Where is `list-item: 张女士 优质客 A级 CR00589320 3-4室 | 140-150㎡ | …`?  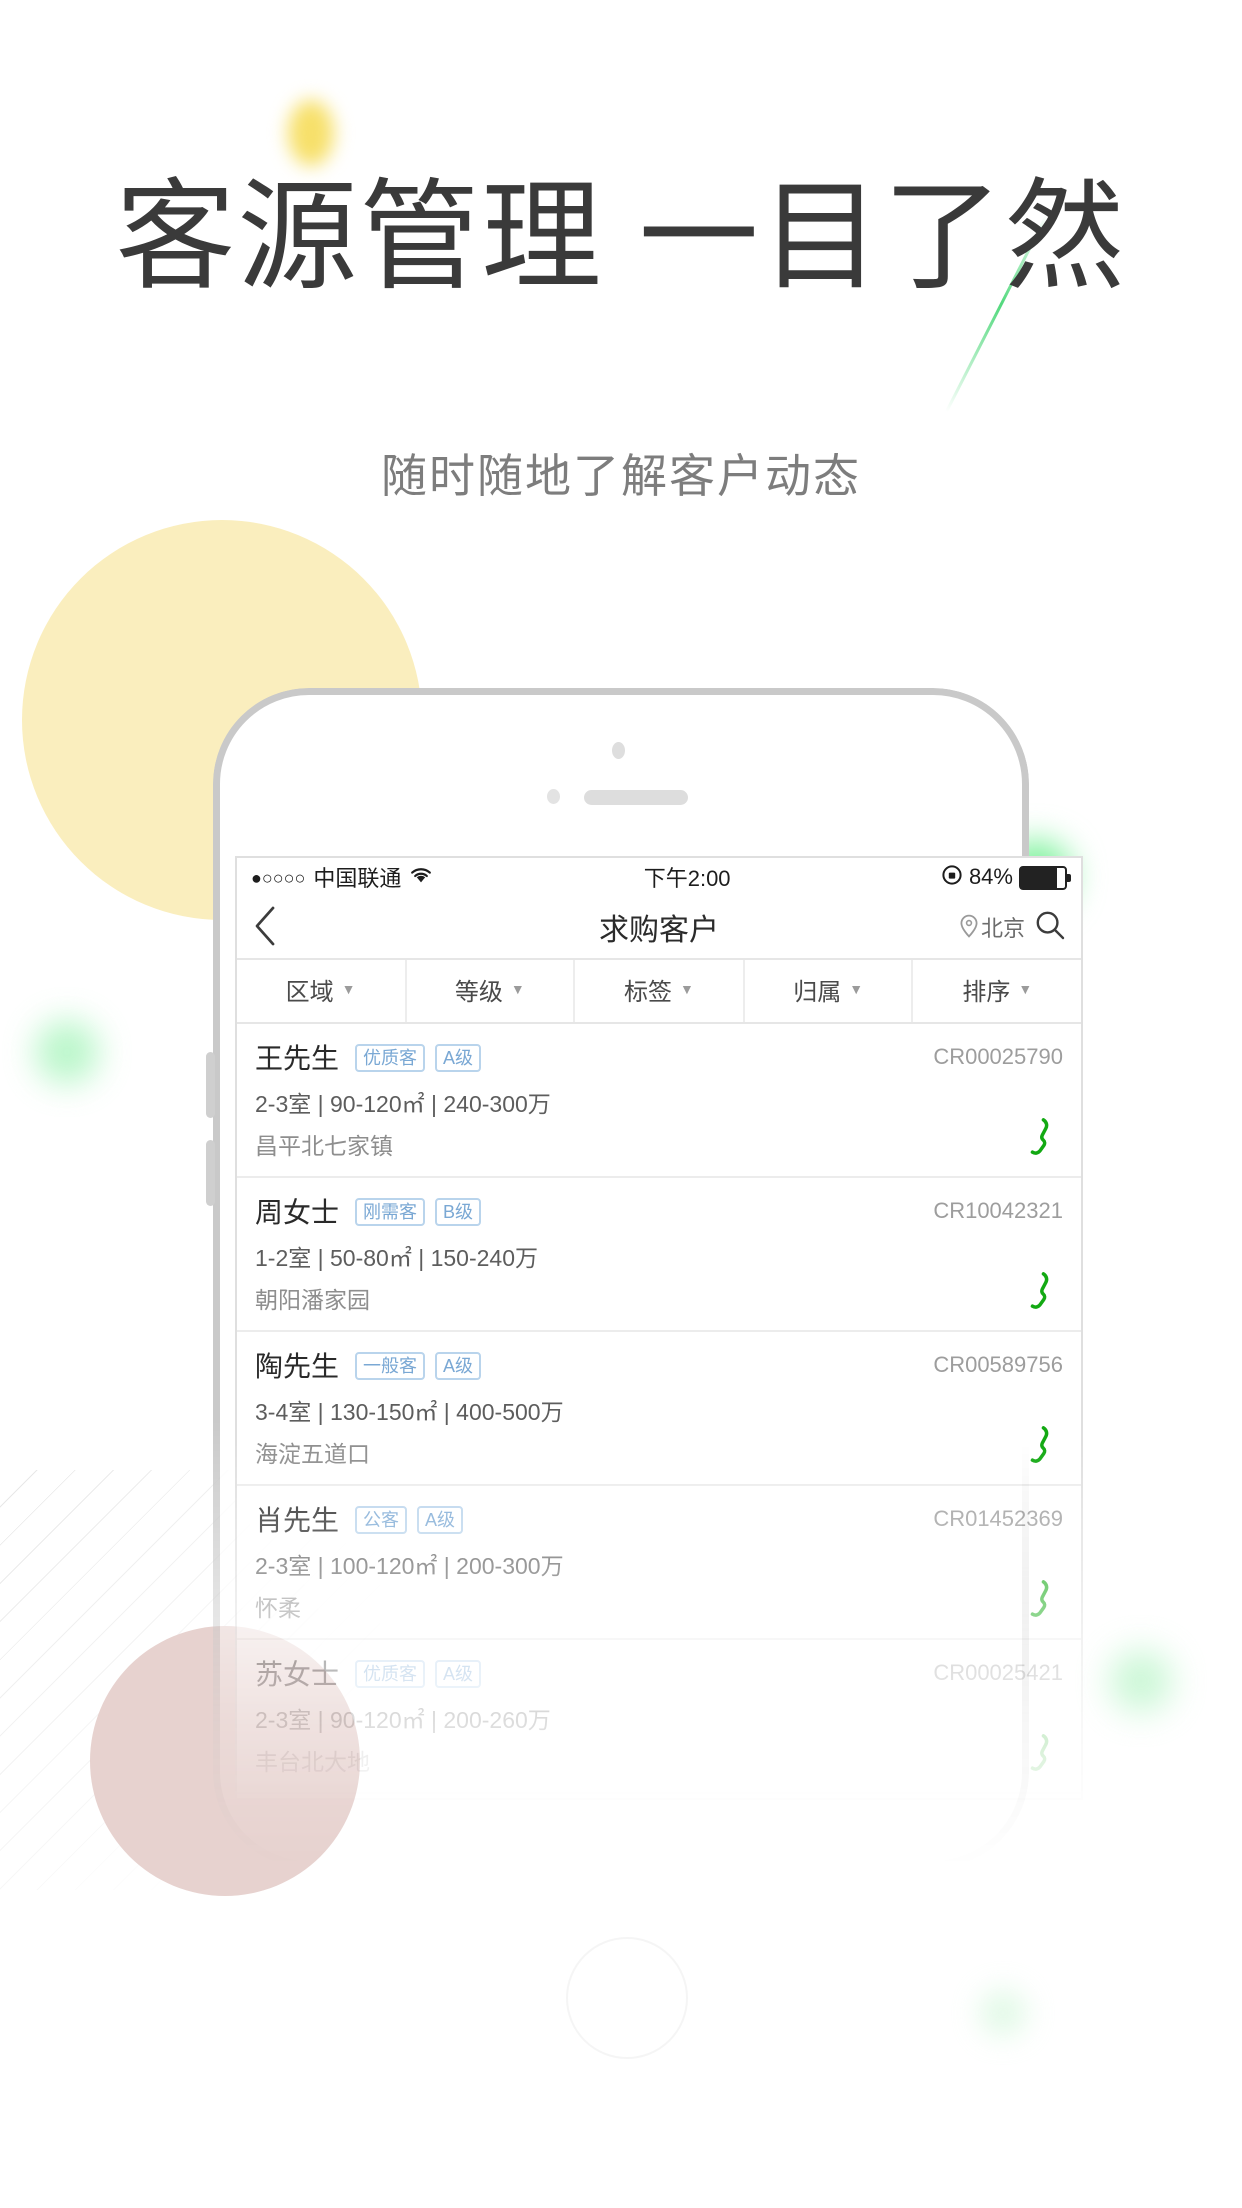
list-item: 张女士 优质客 A级 CR00589320 3-4室 | 140-150㎡ | … is located at coordinates (659, 1796).